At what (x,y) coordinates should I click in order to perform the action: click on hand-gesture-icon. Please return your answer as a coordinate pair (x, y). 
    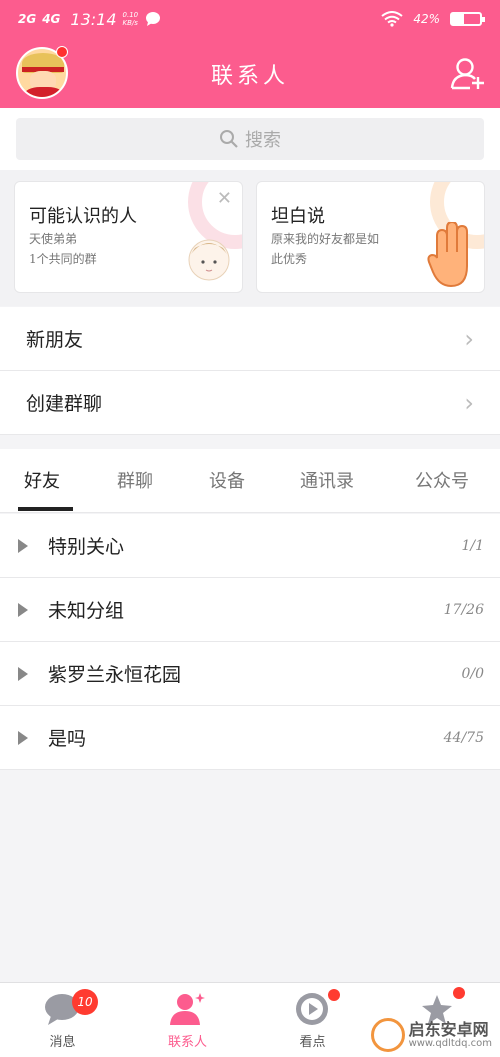
    Looking at the image, I should click on (447, 255).